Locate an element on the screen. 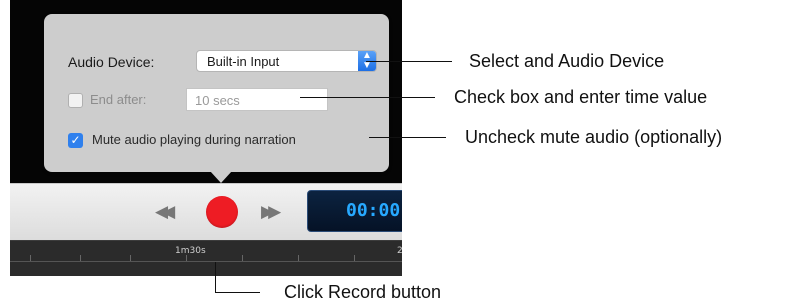 The image size is (793, 308). callout-record: Click Record button is located at coordinates (363, 292).